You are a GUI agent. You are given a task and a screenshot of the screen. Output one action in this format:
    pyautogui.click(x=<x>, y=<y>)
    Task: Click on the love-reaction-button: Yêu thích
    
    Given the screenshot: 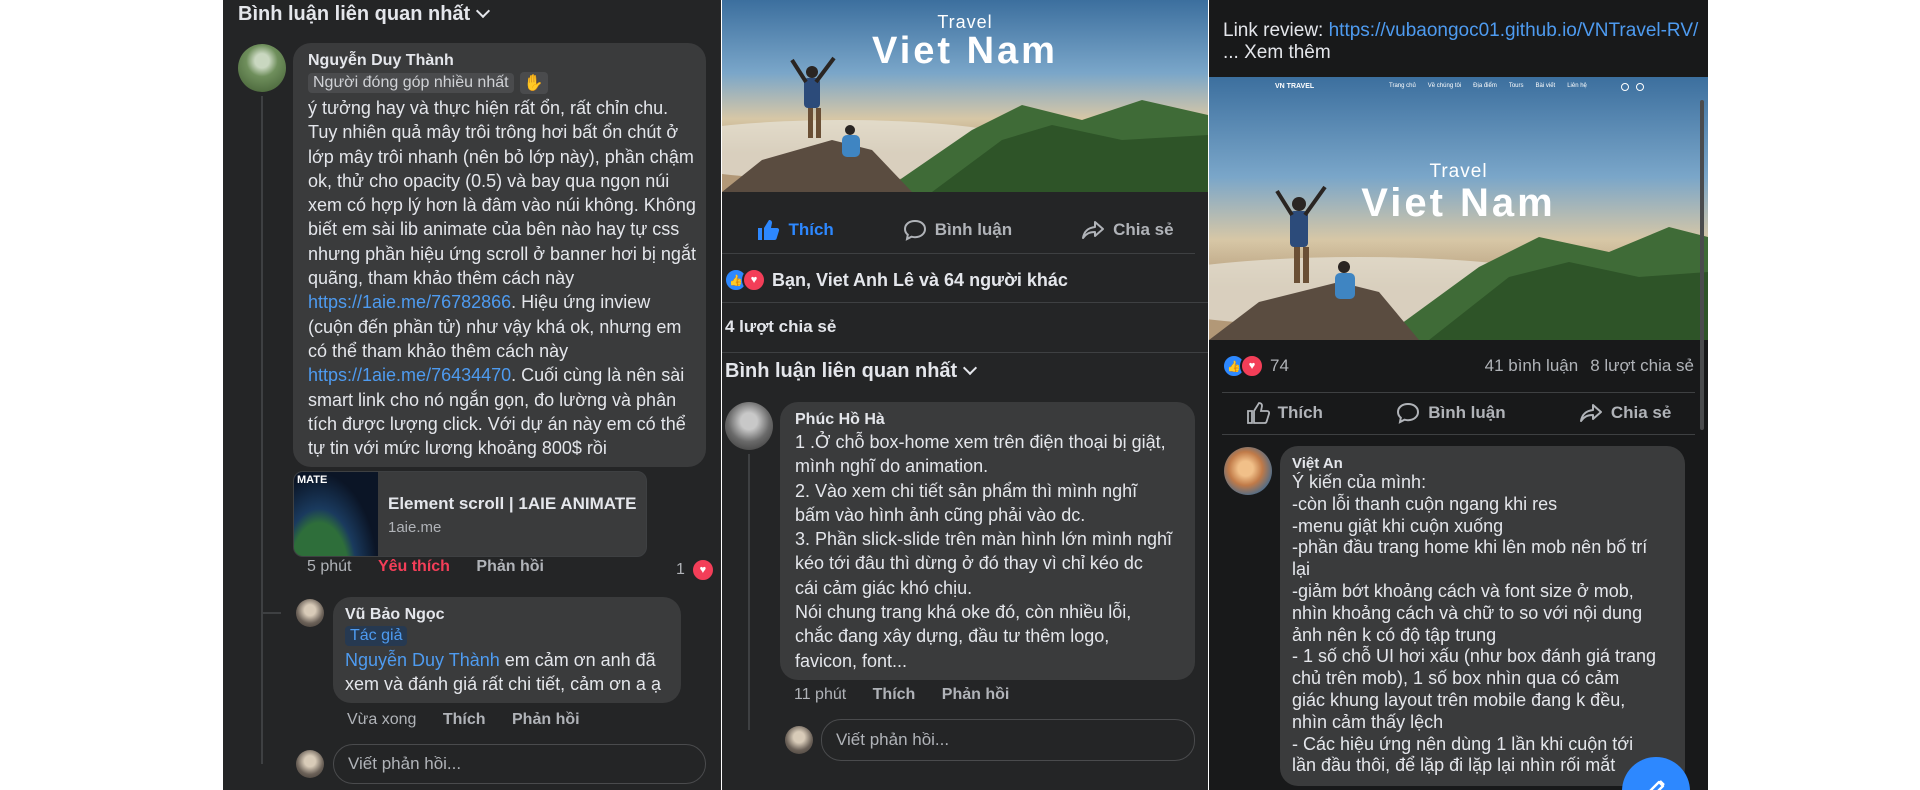 What is the action you would take?
    pyautogui.click(x=414, y=566)
    